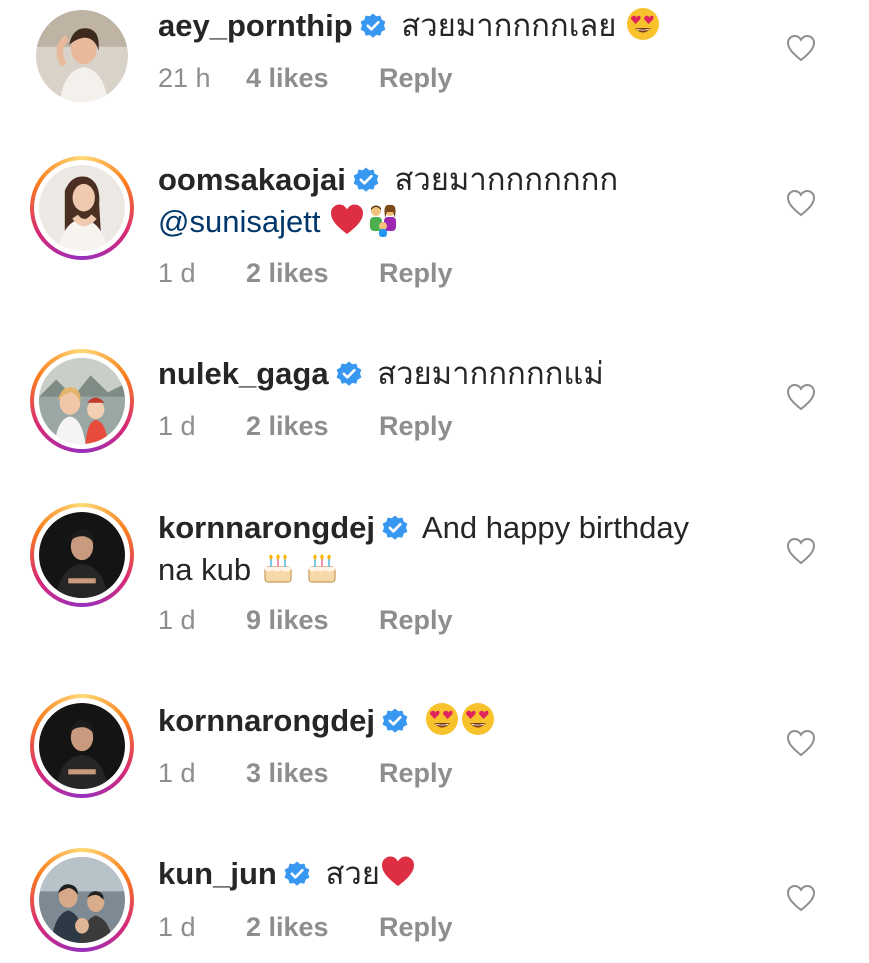  I want to click on username: oomsakaojai, so click(252, 179).